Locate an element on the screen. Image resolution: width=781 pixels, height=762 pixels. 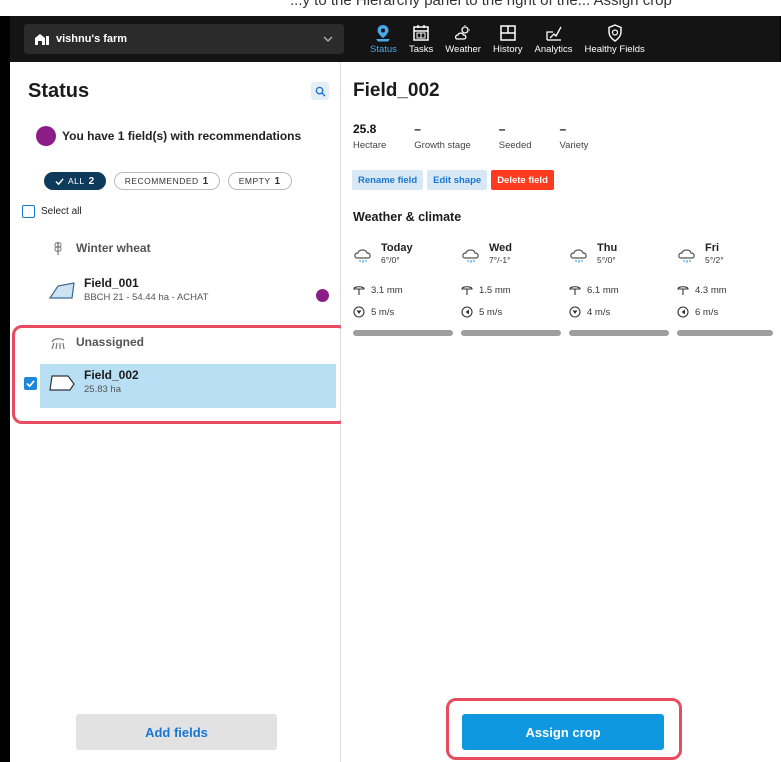
stat-hectare-value: 25.8 is located at coordinates (365, 129).